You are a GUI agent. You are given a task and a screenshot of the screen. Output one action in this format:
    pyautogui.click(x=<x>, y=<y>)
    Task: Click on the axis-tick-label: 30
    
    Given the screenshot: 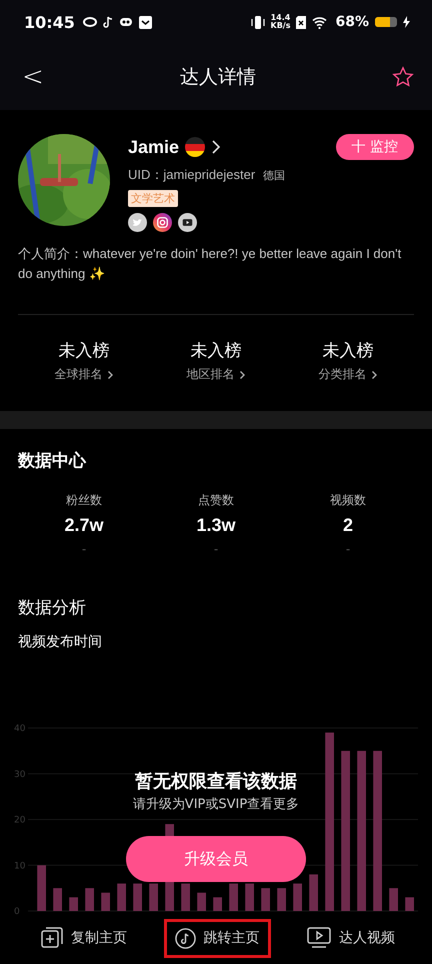 What is the action you would take?
    pyautogui.click(x=20, y=775)
    